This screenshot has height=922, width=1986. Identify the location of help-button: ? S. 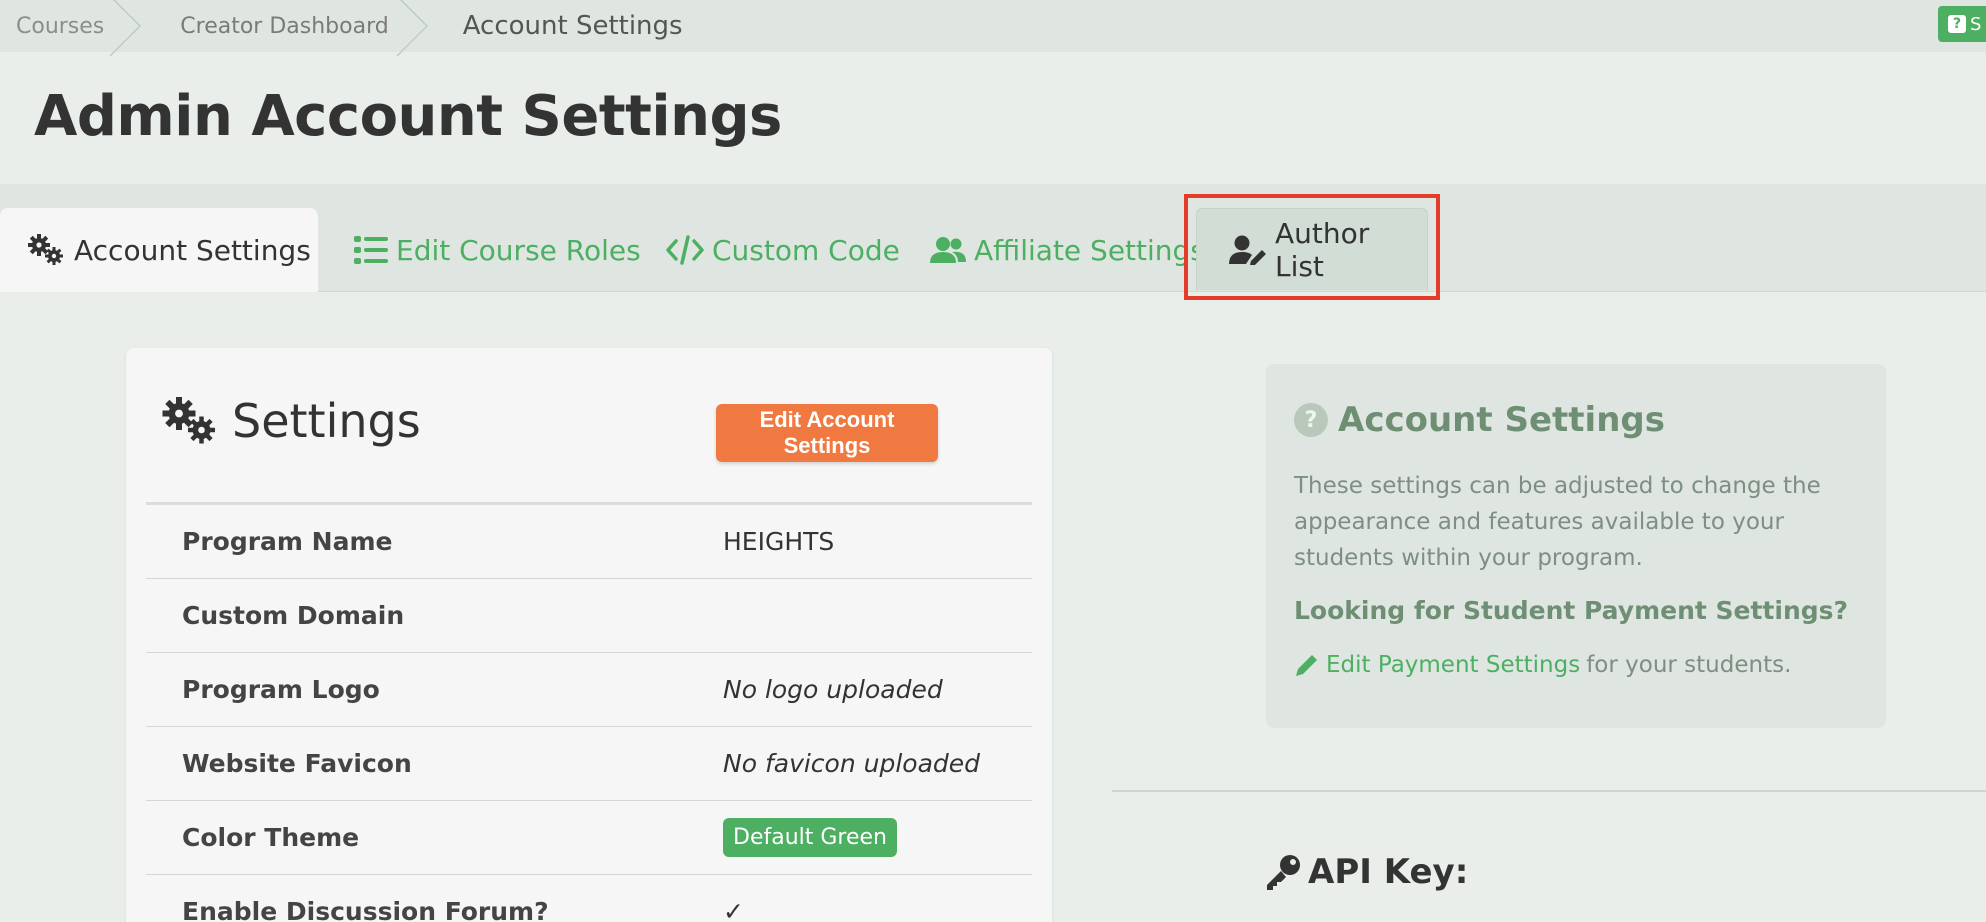
(1962, 24).